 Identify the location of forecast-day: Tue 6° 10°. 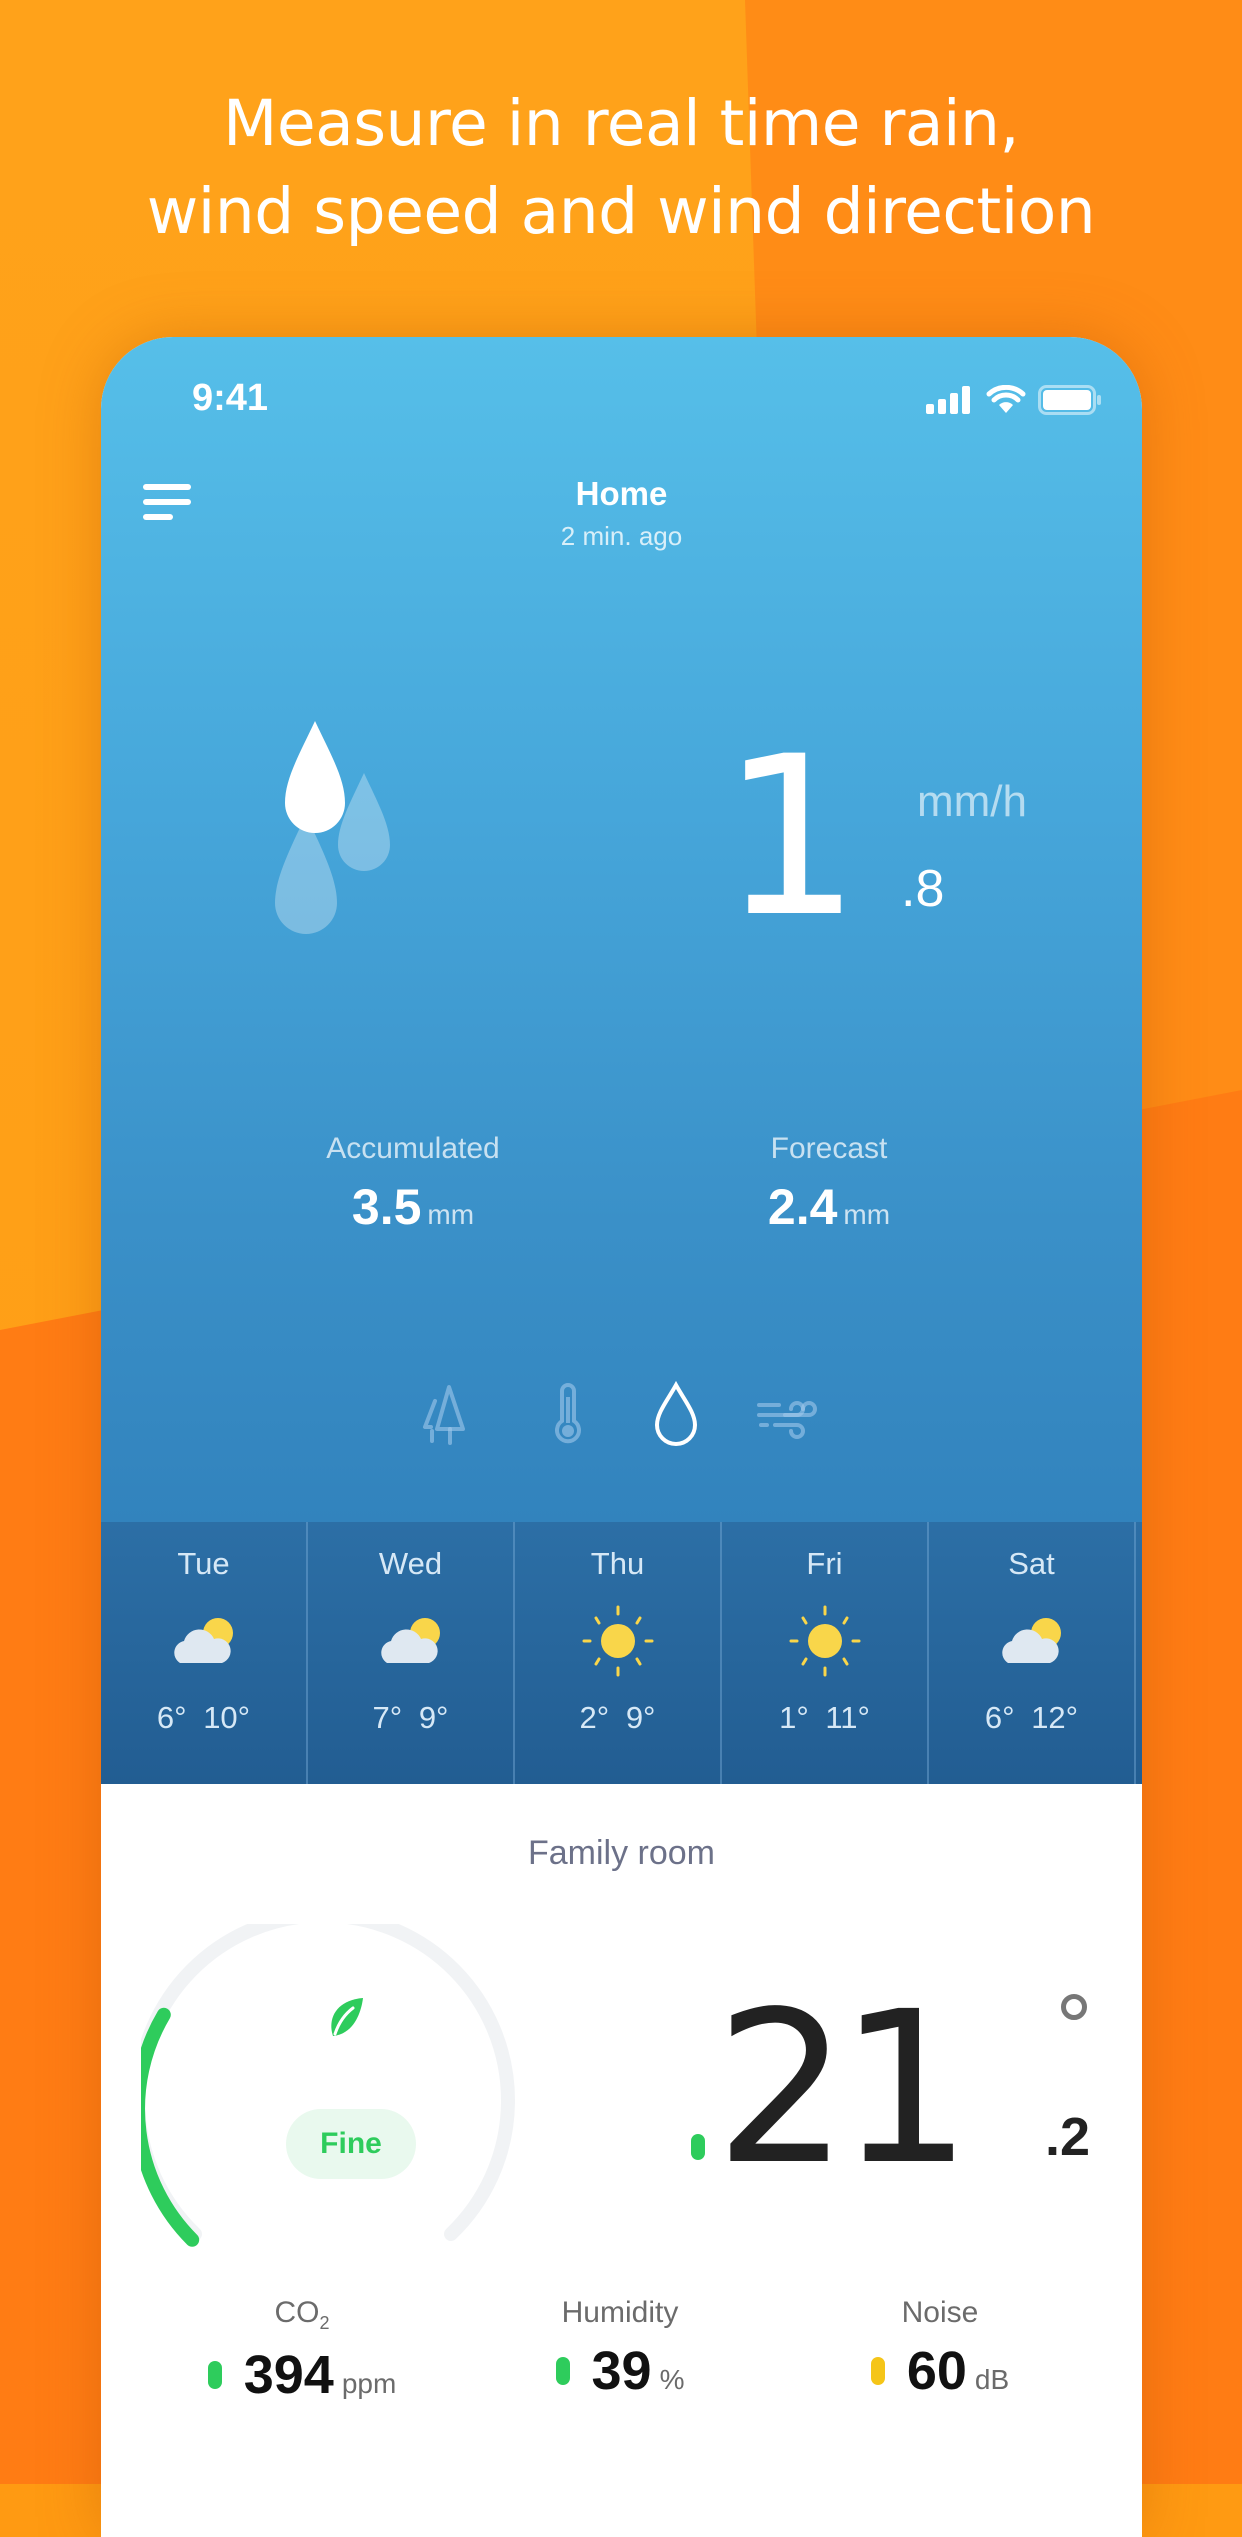
(204, 1653).